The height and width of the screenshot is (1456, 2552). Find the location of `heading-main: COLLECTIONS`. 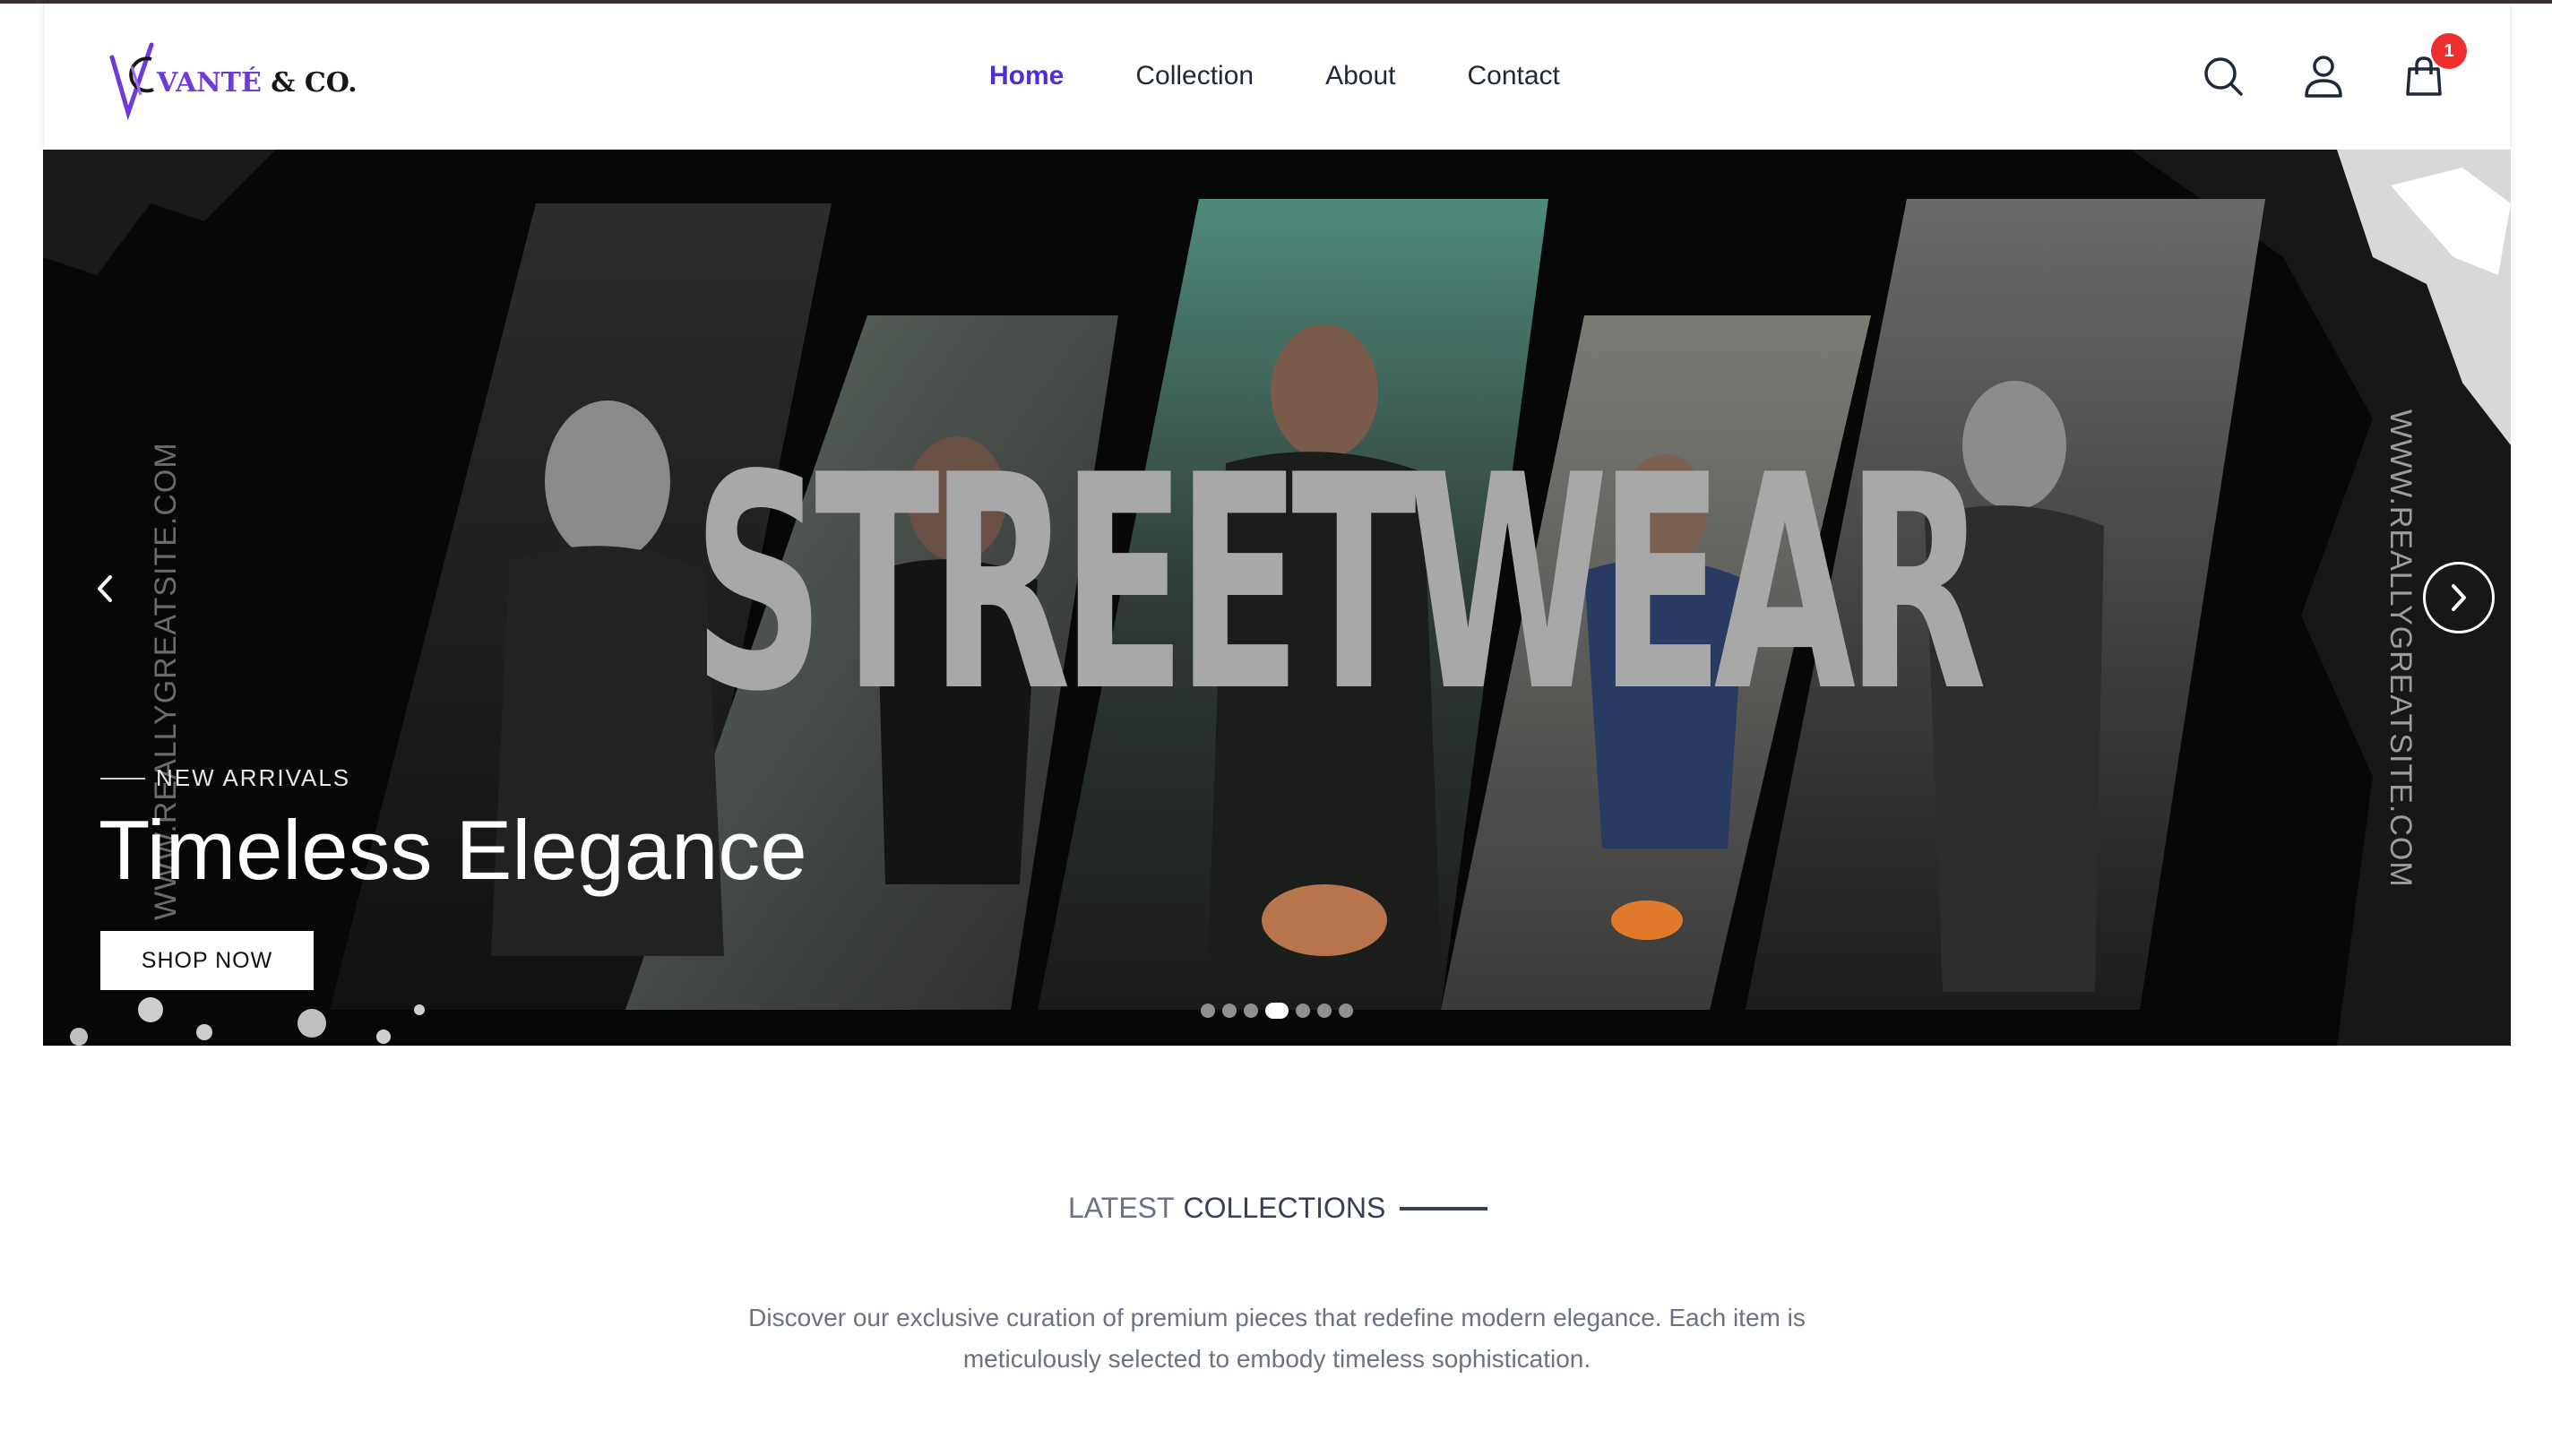

heading-main: COLLECTIONS is located at coordinates (1284, 1208).